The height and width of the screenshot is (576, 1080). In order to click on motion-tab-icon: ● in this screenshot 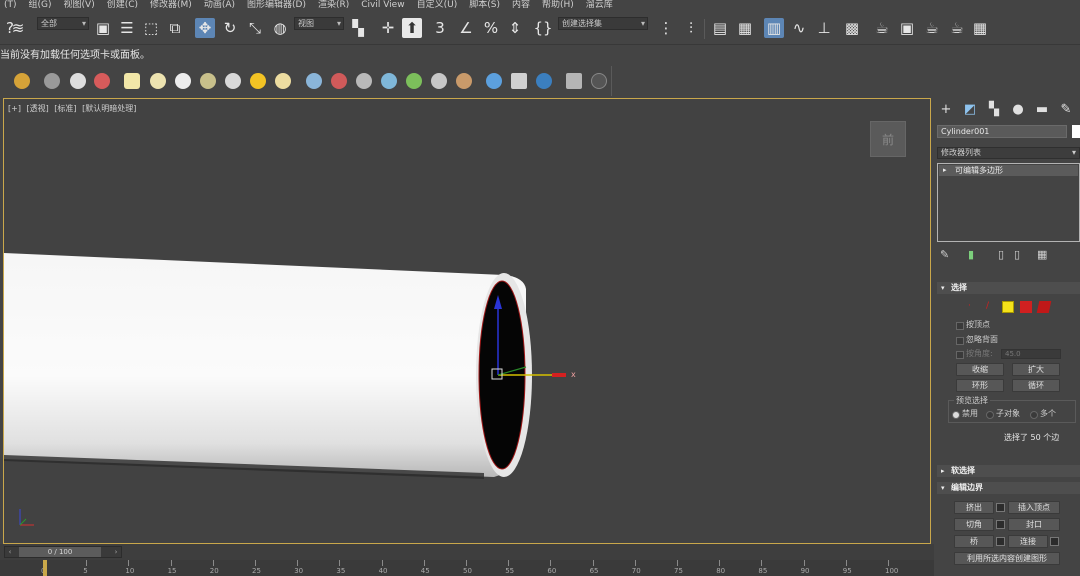, I will do `click(1018, 109)`.